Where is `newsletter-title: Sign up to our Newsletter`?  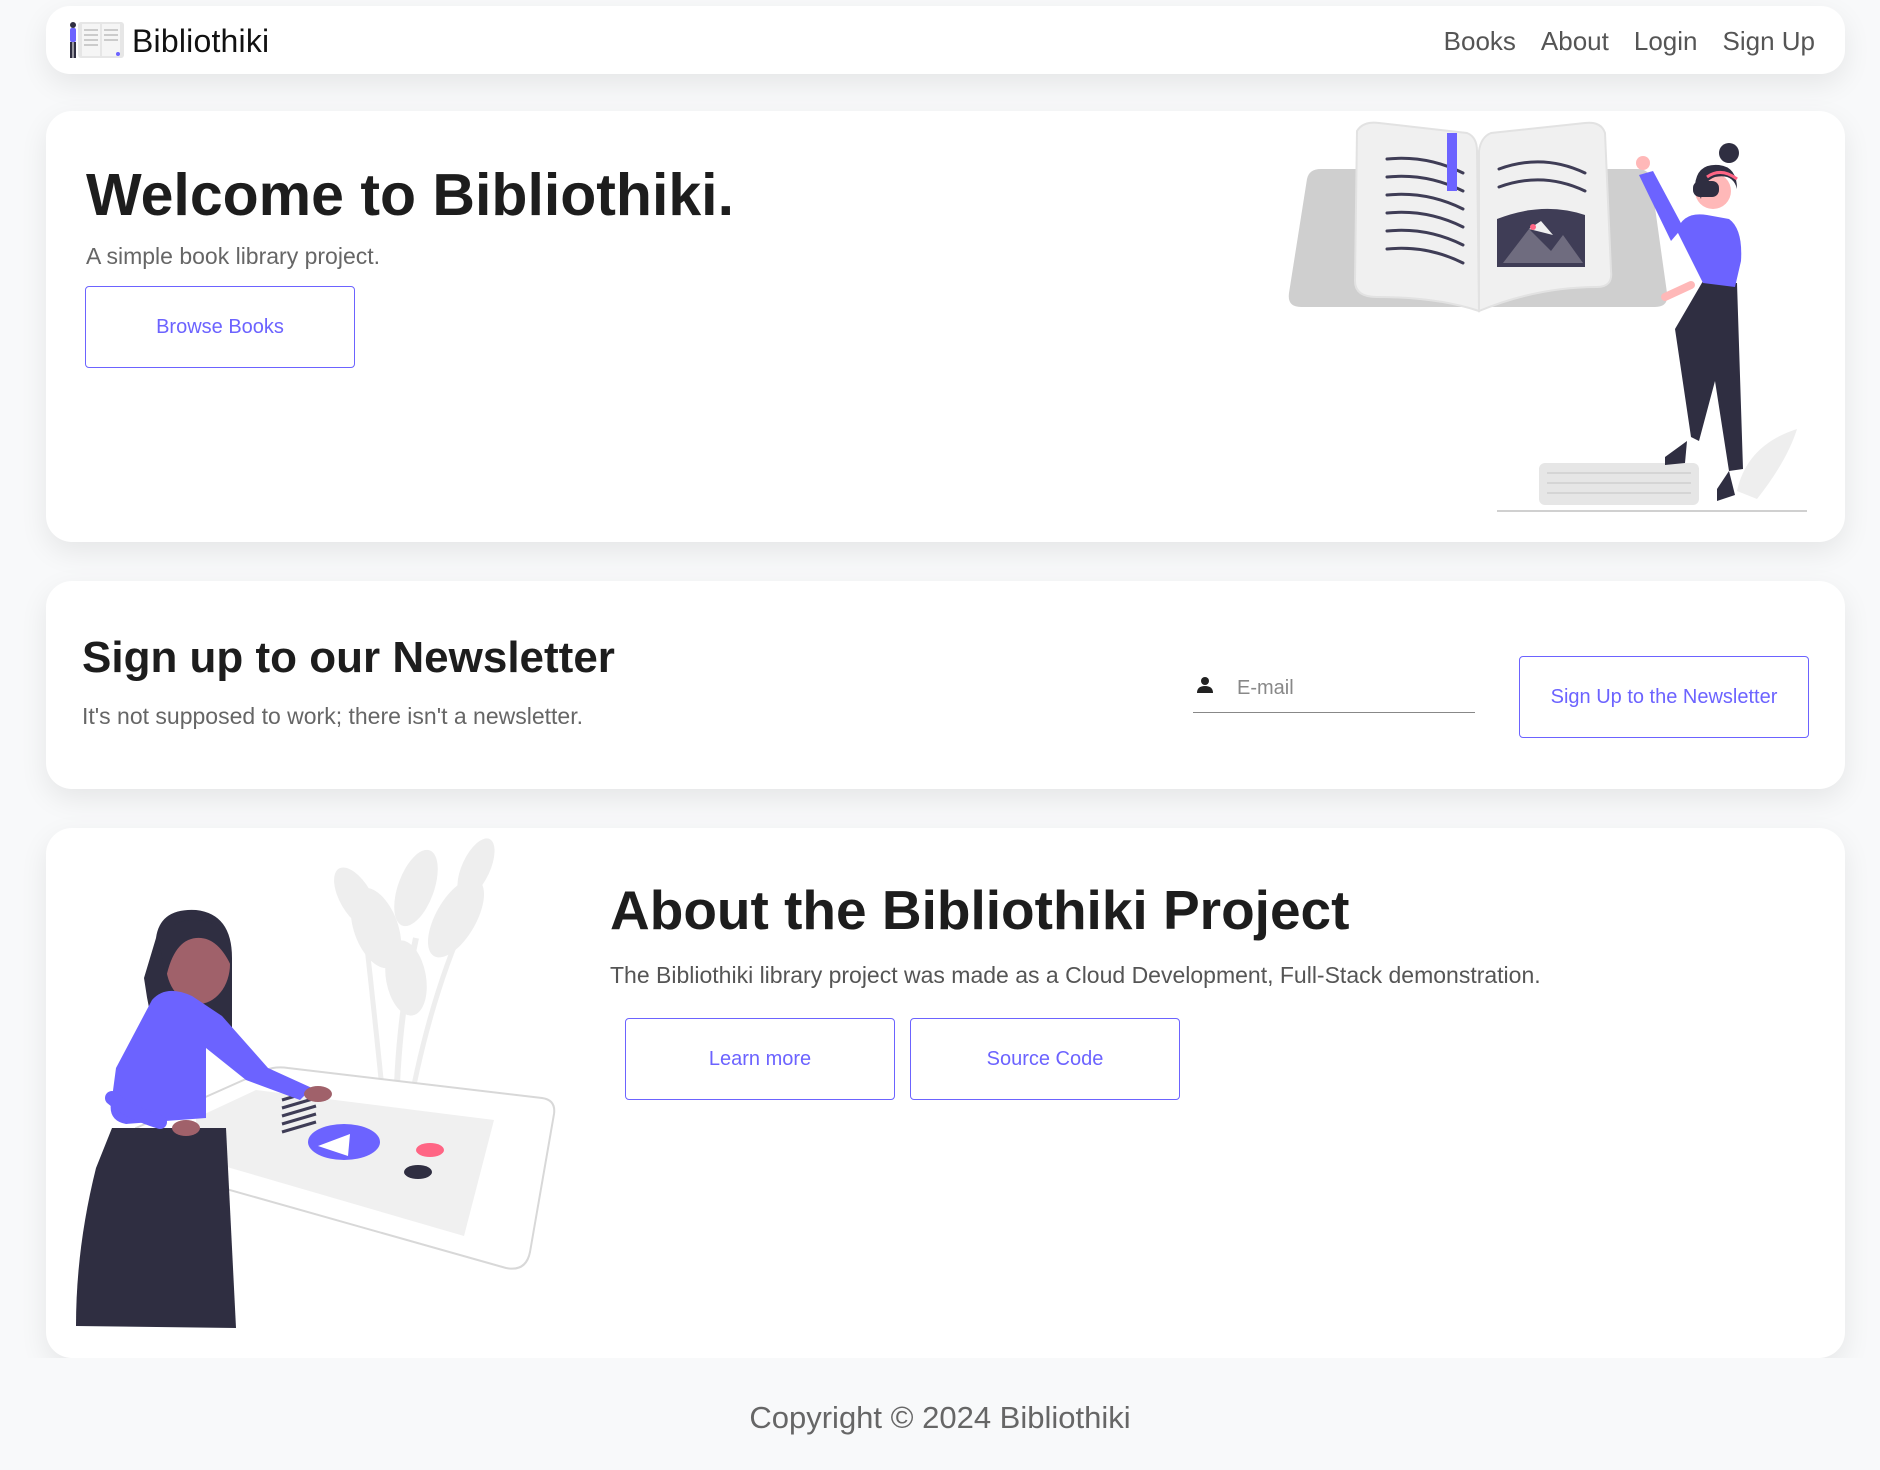
newsletter-title: Sign up to our Newsletter is located at coordinates (348, 657).